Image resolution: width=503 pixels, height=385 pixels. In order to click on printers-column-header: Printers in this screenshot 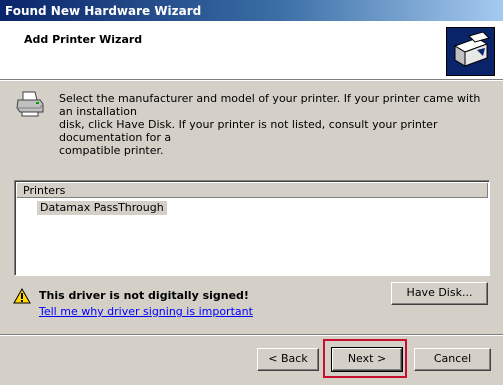, I will do `click(252, 190)`.